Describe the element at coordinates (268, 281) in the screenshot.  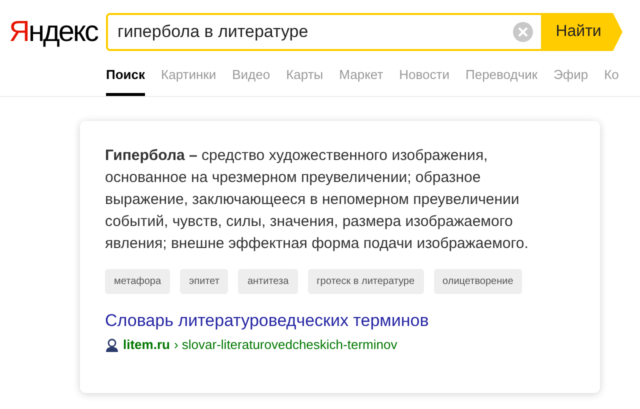
I see `related-tag: антитеза` at that location.